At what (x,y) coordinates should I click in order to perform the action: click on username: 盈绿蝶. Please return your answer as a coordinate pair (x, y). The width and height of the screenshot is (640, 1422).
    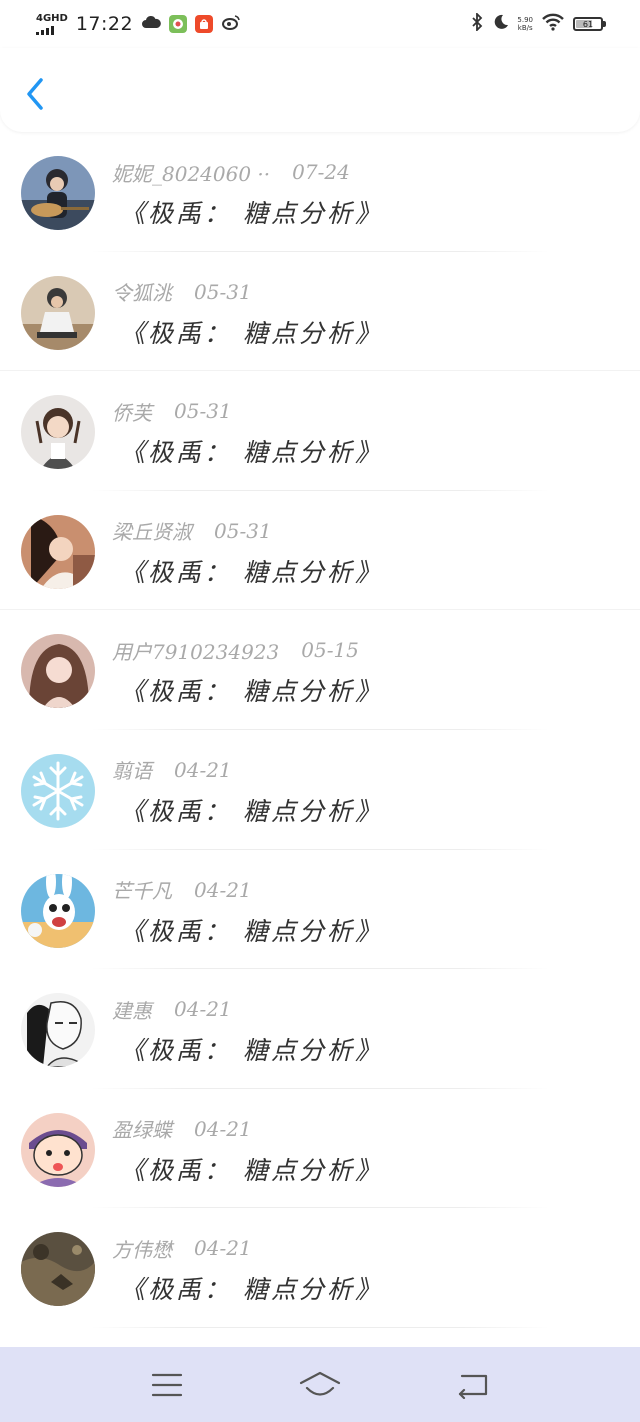
    Looking at the image, I should click on (142, 1128).